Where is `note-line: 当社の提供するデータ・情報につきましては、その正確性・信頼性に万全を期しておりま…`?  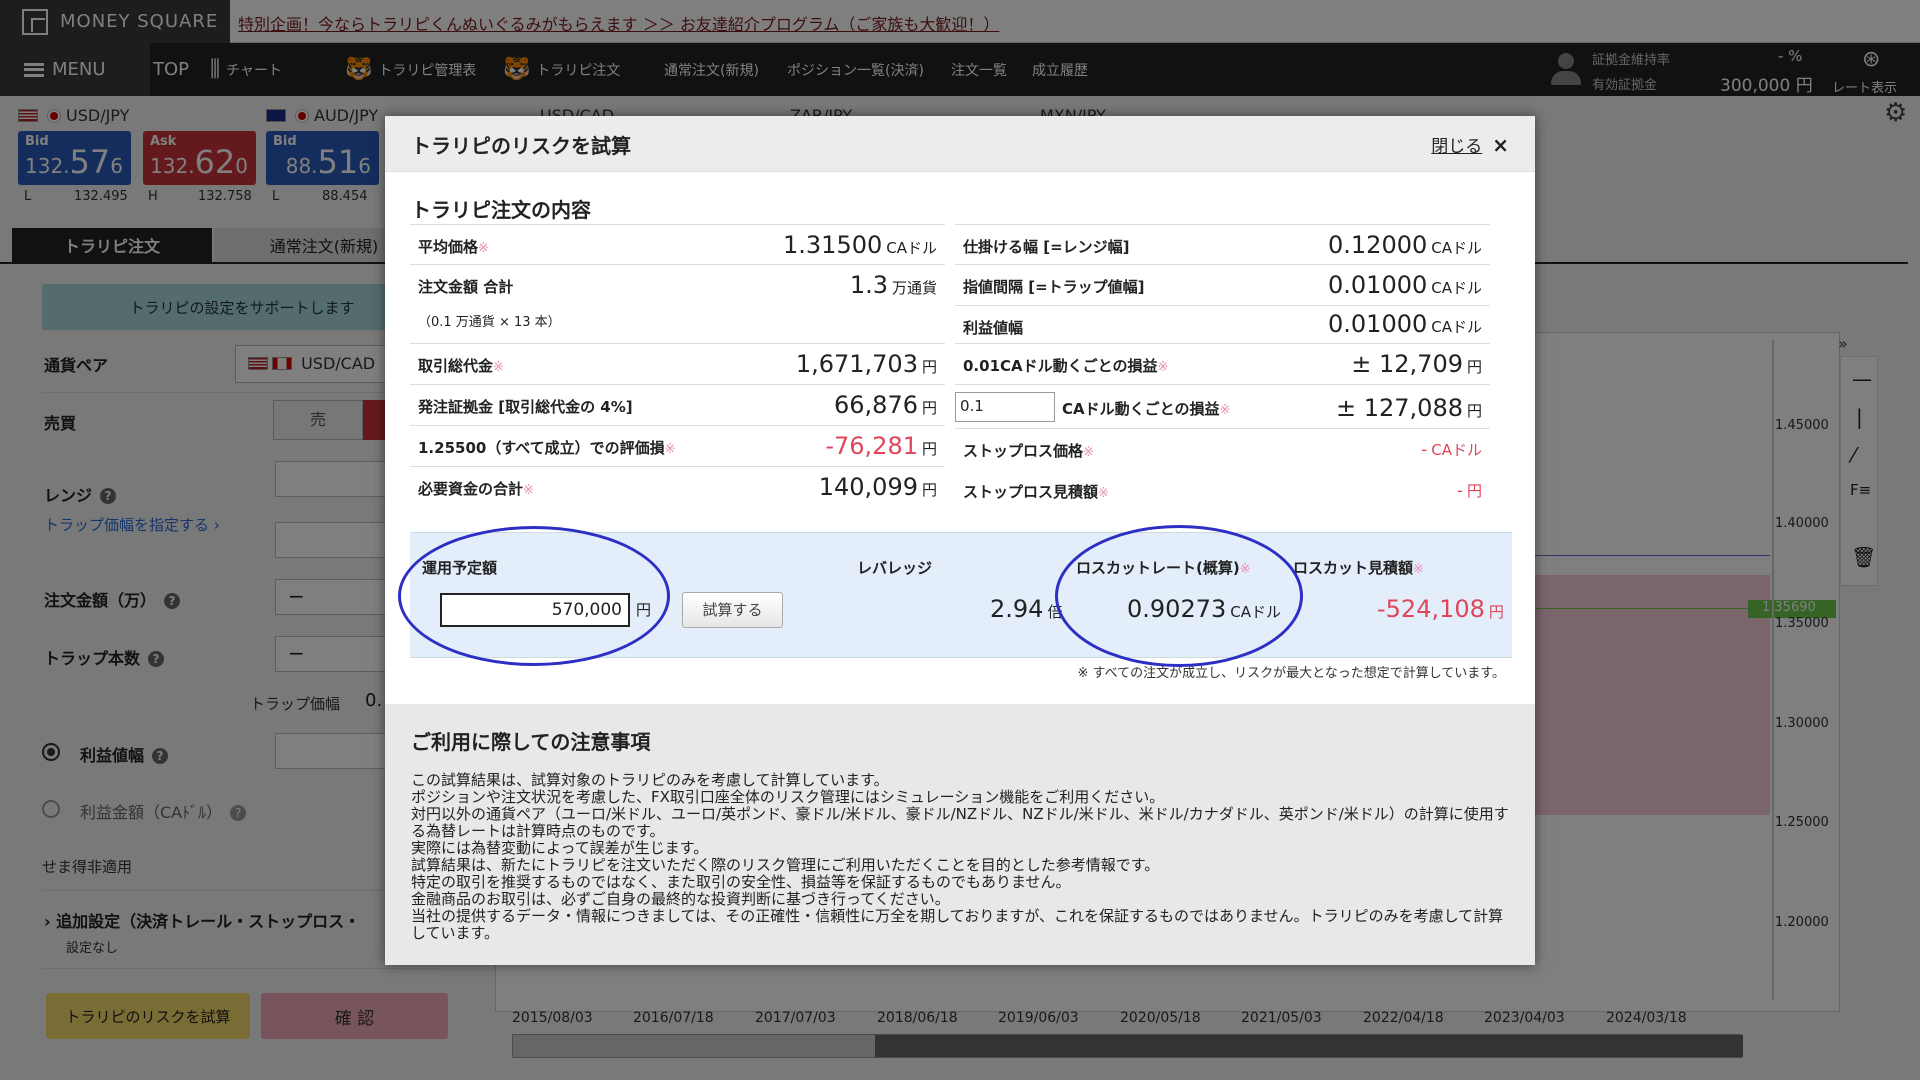 note-line: 当社の提供するデータ・情報につきましては、その正確性・信頼性に万全を期しておりま… is located at coordinates (957, 924).